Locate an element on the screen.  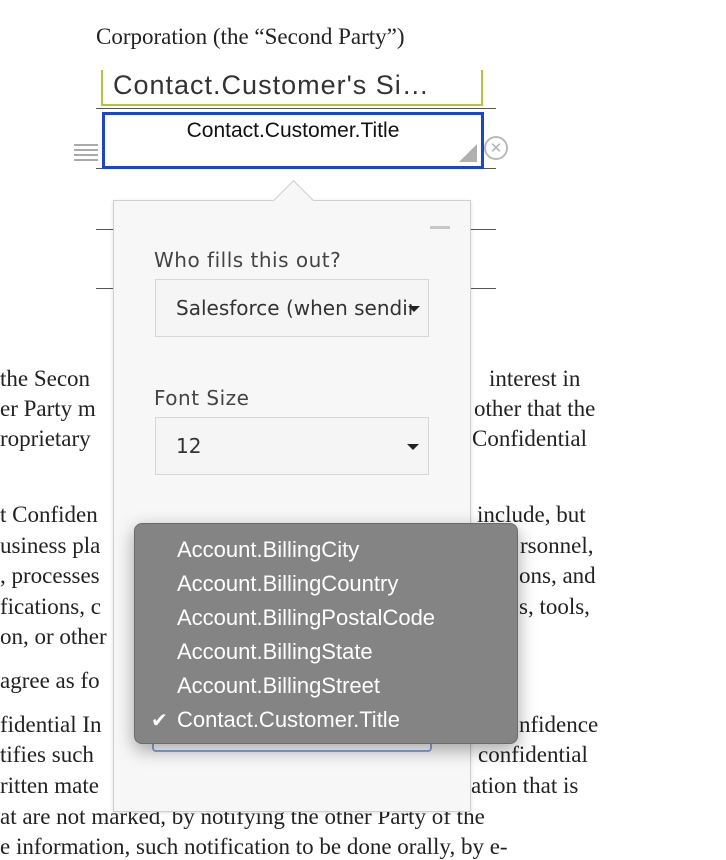
signature-underline is located at coordinates (296, 108).